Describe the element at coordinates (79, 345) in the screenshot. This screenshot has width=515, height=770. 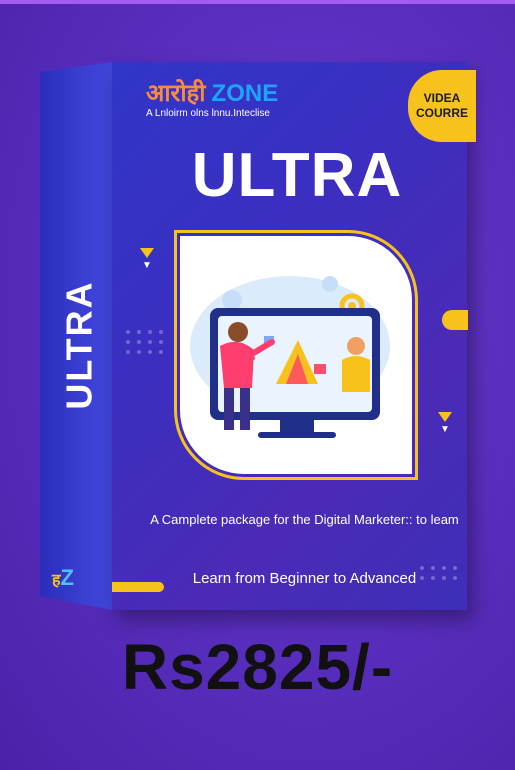
I see `spine-title: ULTRA` at that location.